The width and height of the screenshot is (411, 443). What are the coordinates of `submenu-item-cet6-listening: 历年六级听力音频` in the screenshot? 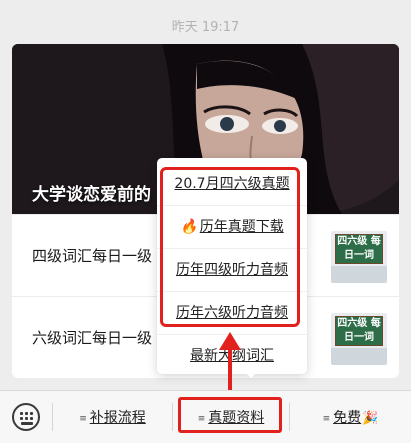 It's located at (232, 313).